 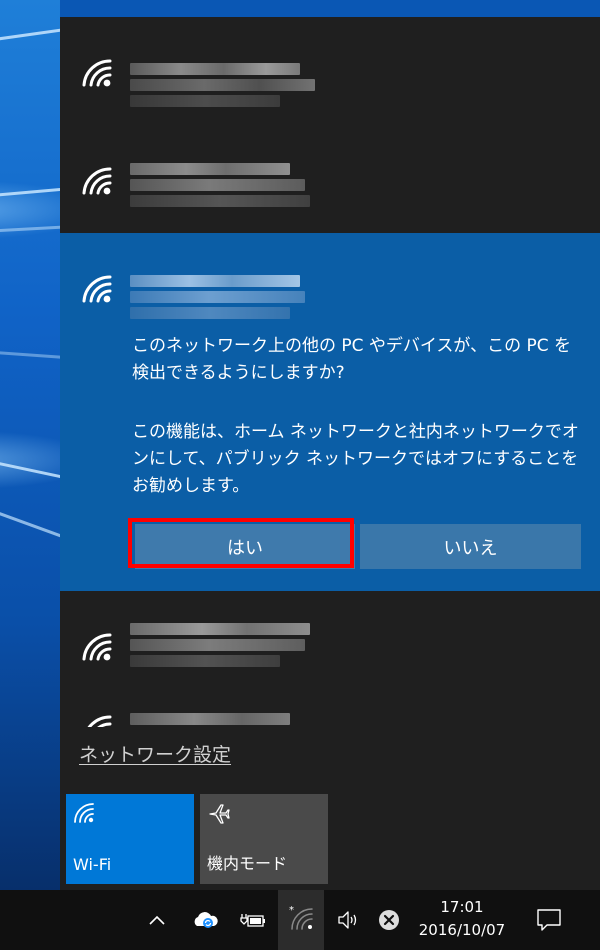 I want to click on wifi-tile-label: Wi-Fi, so click(x=92, y=864).